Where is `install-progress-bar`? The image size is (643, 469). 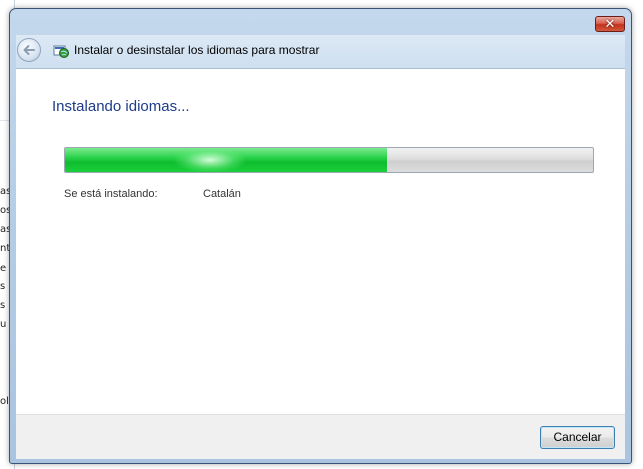
install-progress-bar is located at coordinates (329, 160).